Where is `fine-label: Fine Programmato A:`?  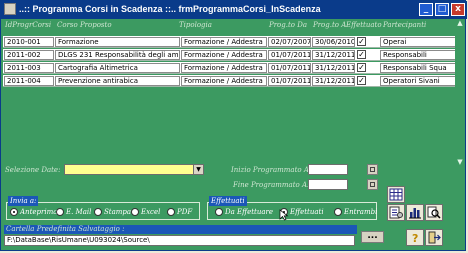
fine-label: Fine Programmato A: is located at coordinates (271, 185).